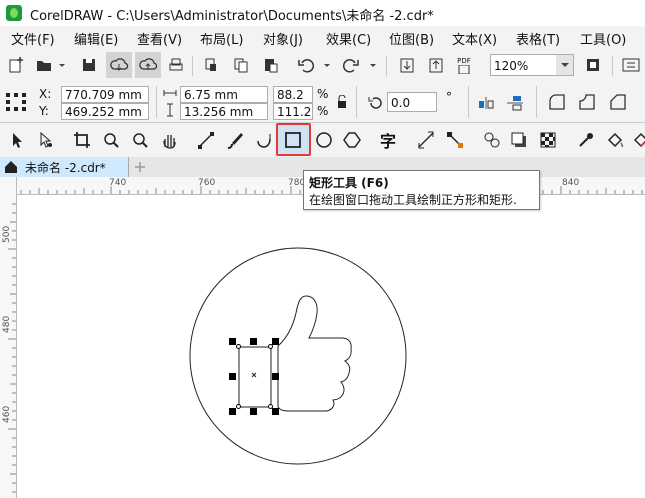 The image size is (645, 498). I want to click on circle-shape, so click(298, 356).